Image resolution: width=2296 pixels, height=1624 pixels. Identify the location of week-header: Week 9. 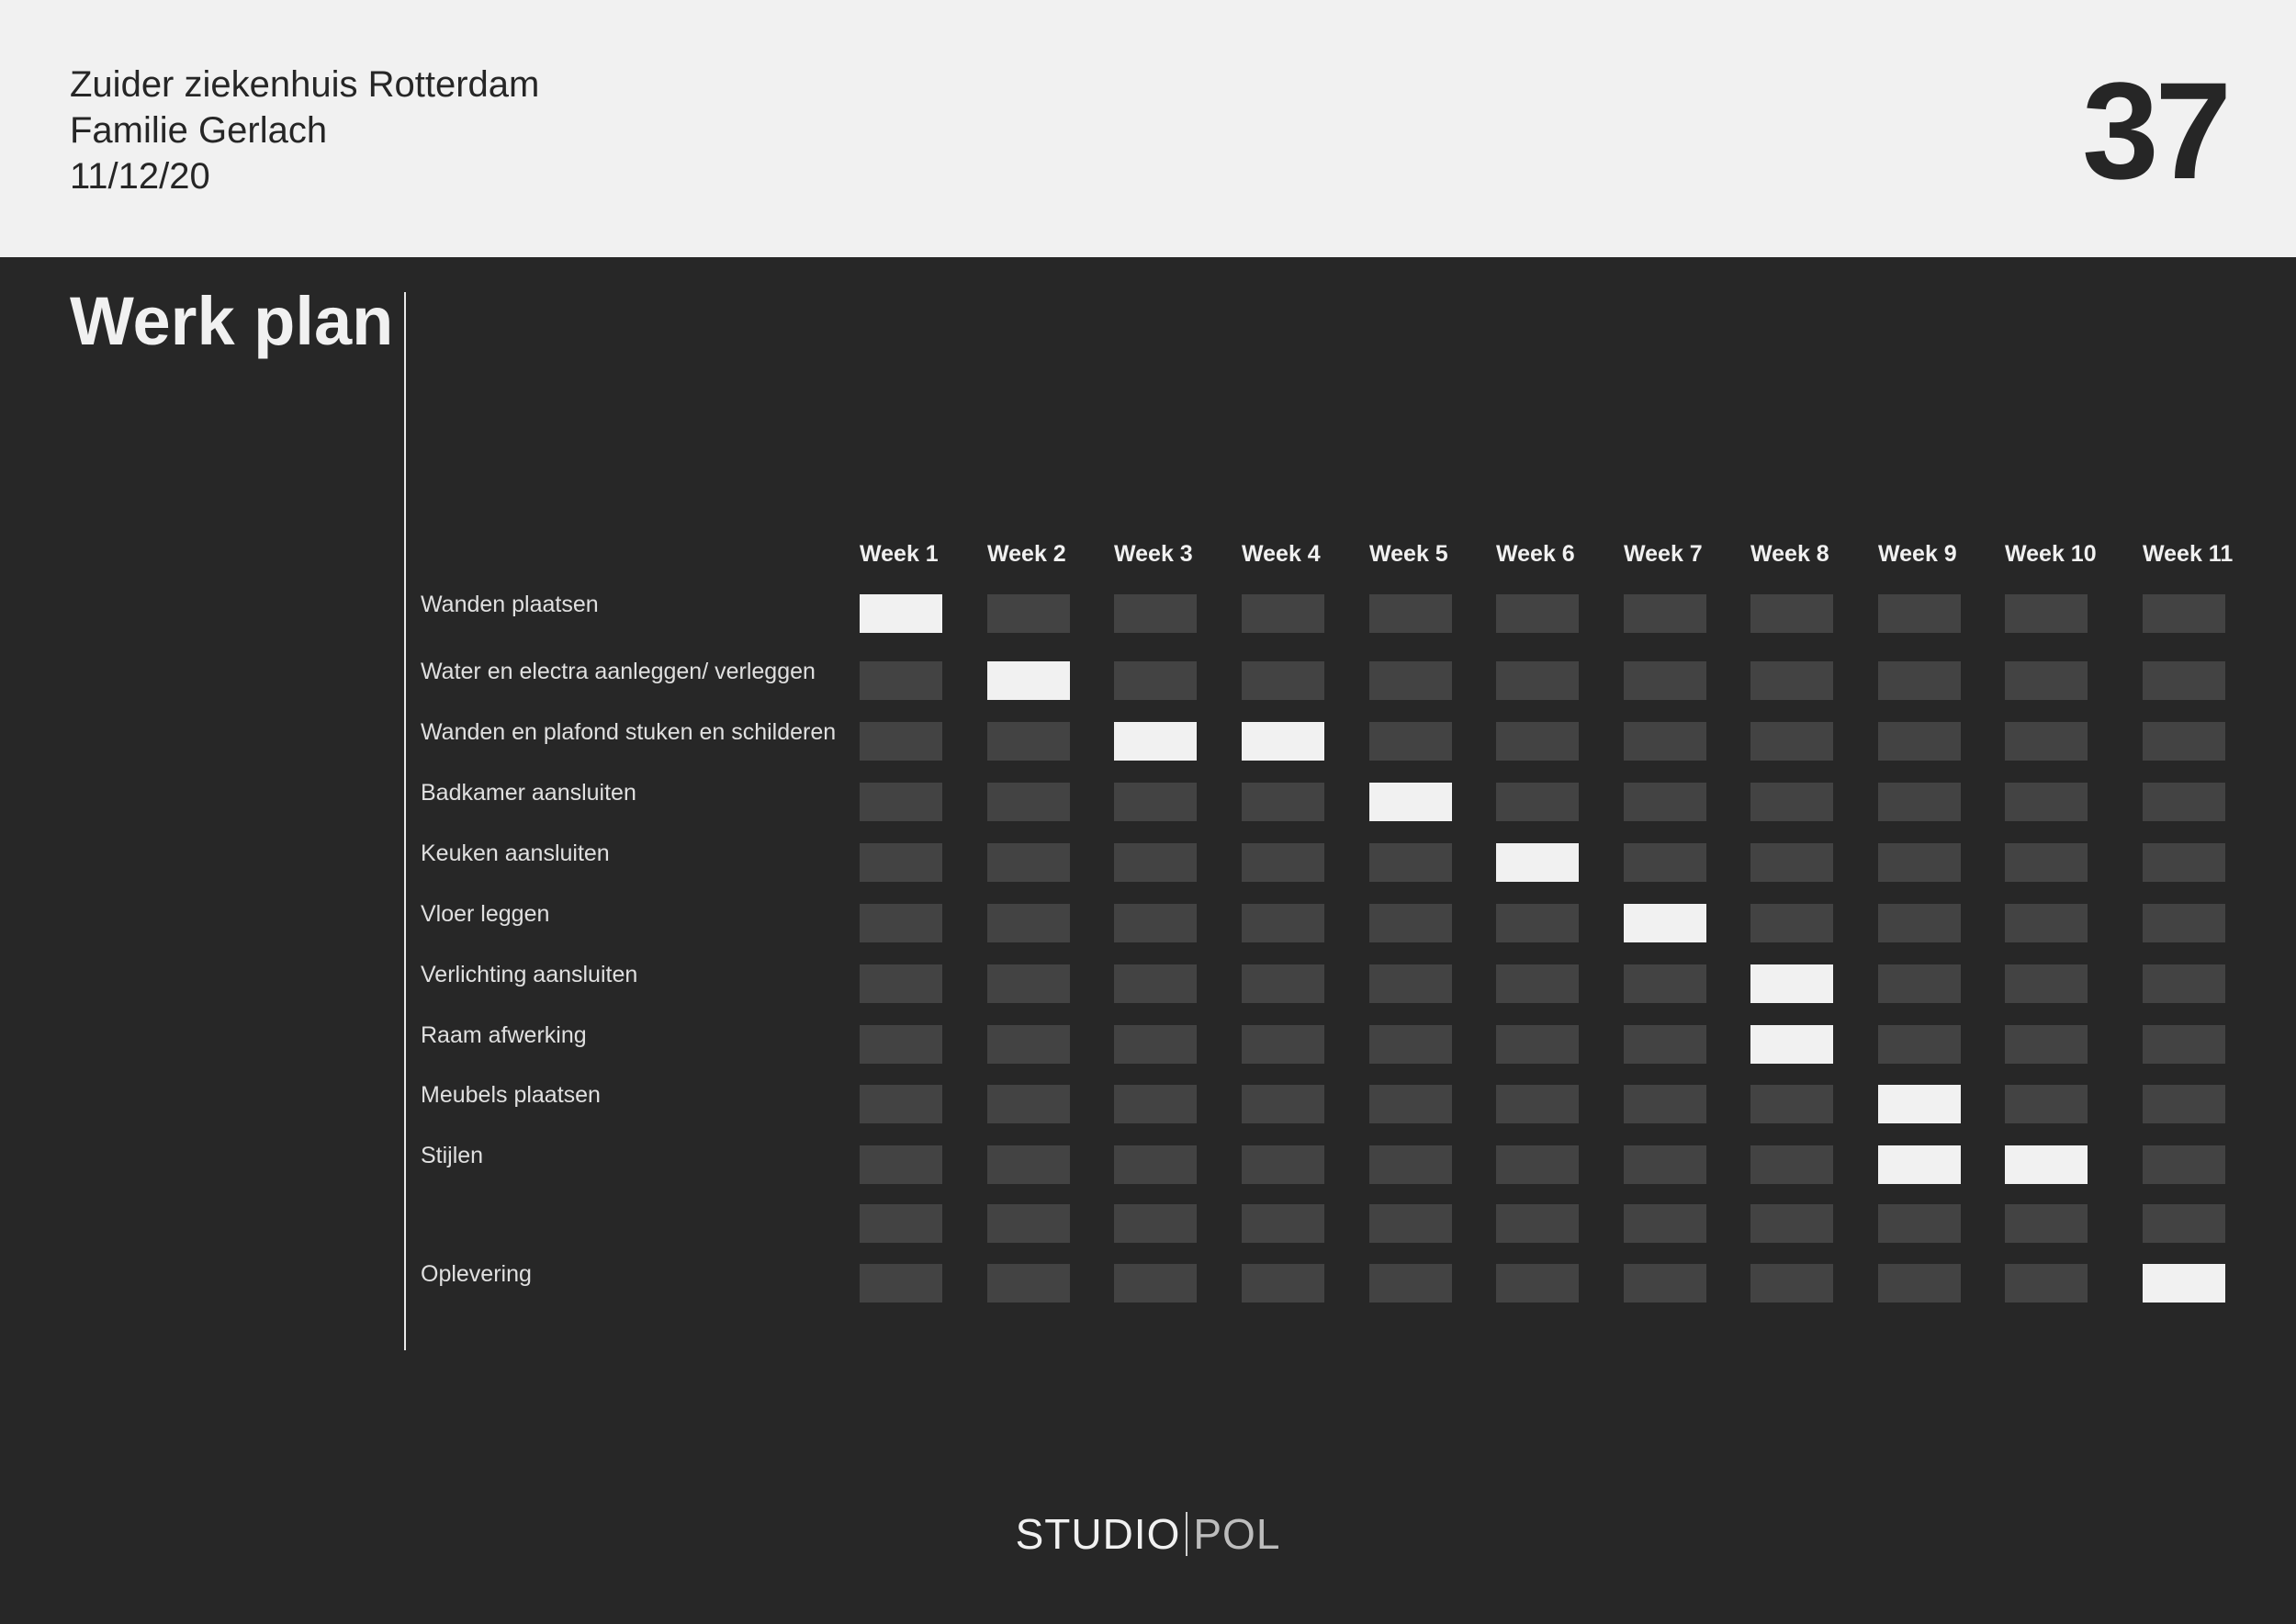
(1918, 554).